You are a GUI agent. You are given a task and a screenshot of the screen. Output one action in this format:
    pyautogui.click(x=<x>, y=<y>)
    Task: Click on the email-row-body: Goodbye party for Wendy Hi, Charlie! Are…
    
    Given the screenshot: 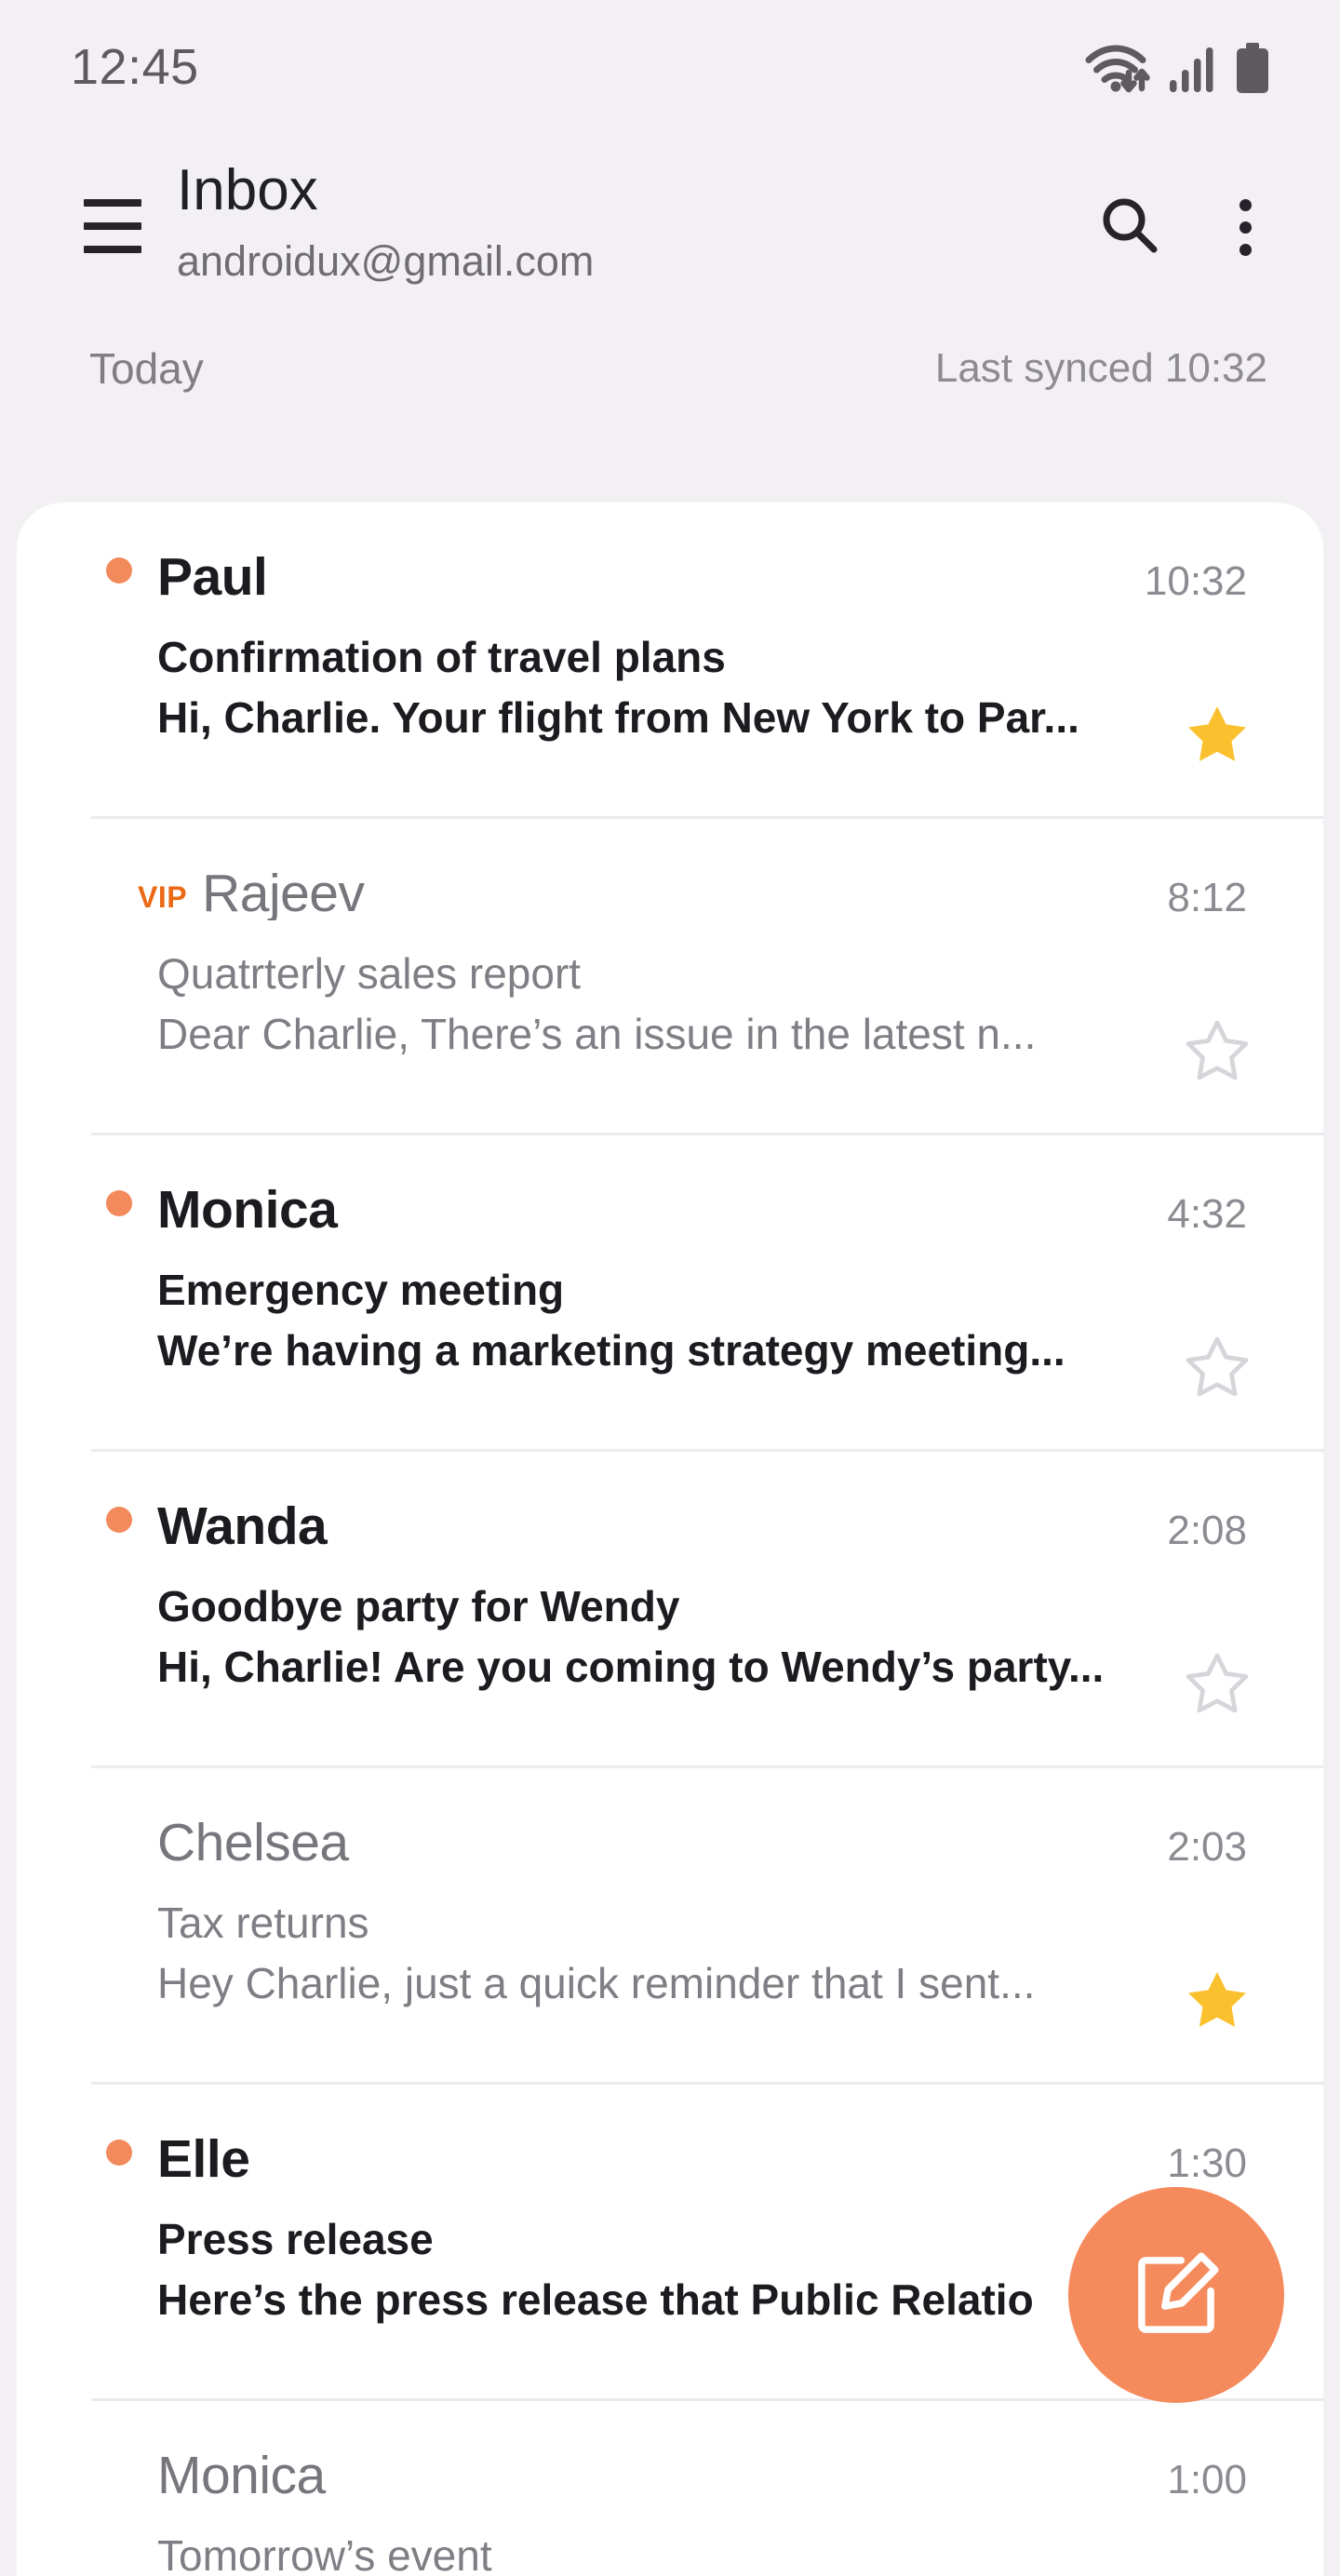 What is the action you would take?
    pyautogui.click(x=702, y=1637)
    